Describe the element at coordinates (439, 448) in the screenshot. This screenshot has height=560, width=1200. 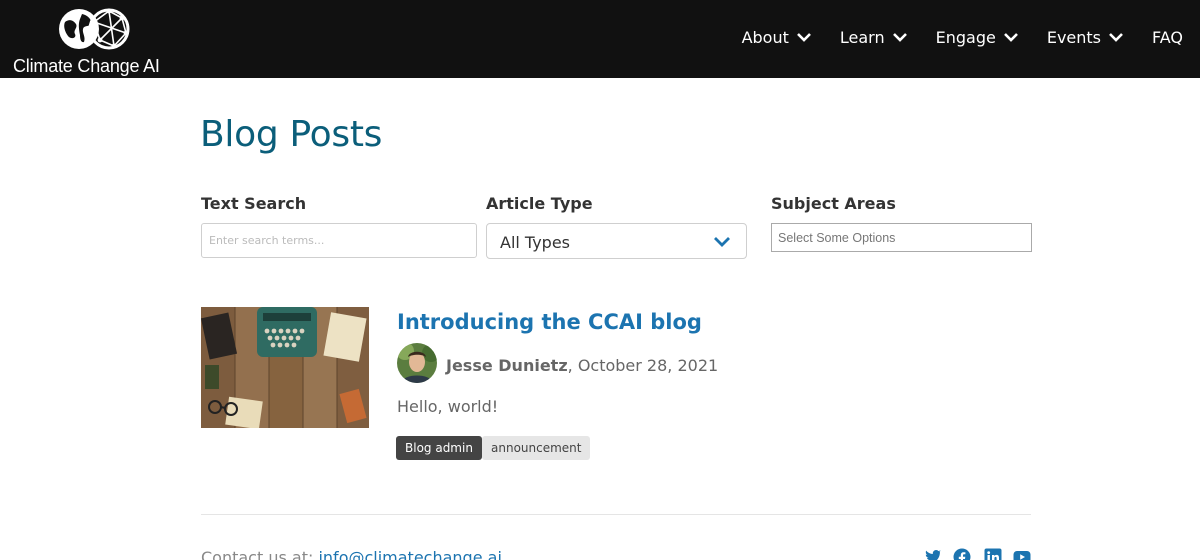
I see `tag-blog-admin: Blog admin` at that location.